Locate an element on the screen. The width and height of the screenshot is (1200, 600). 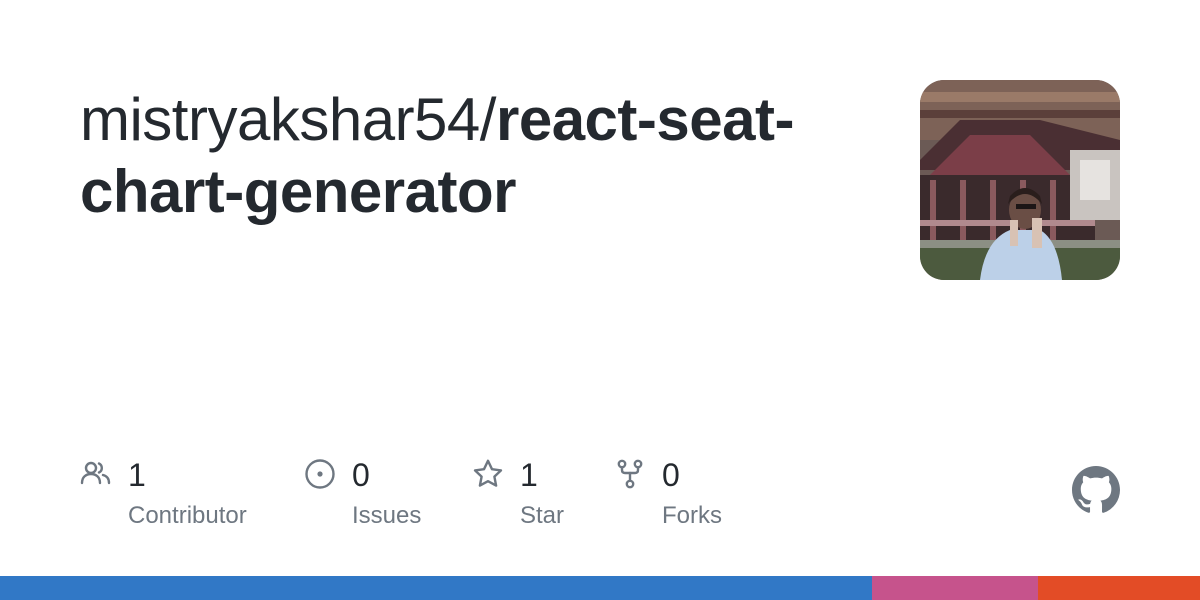
star-label: Star is located at coordinates (542, 515).